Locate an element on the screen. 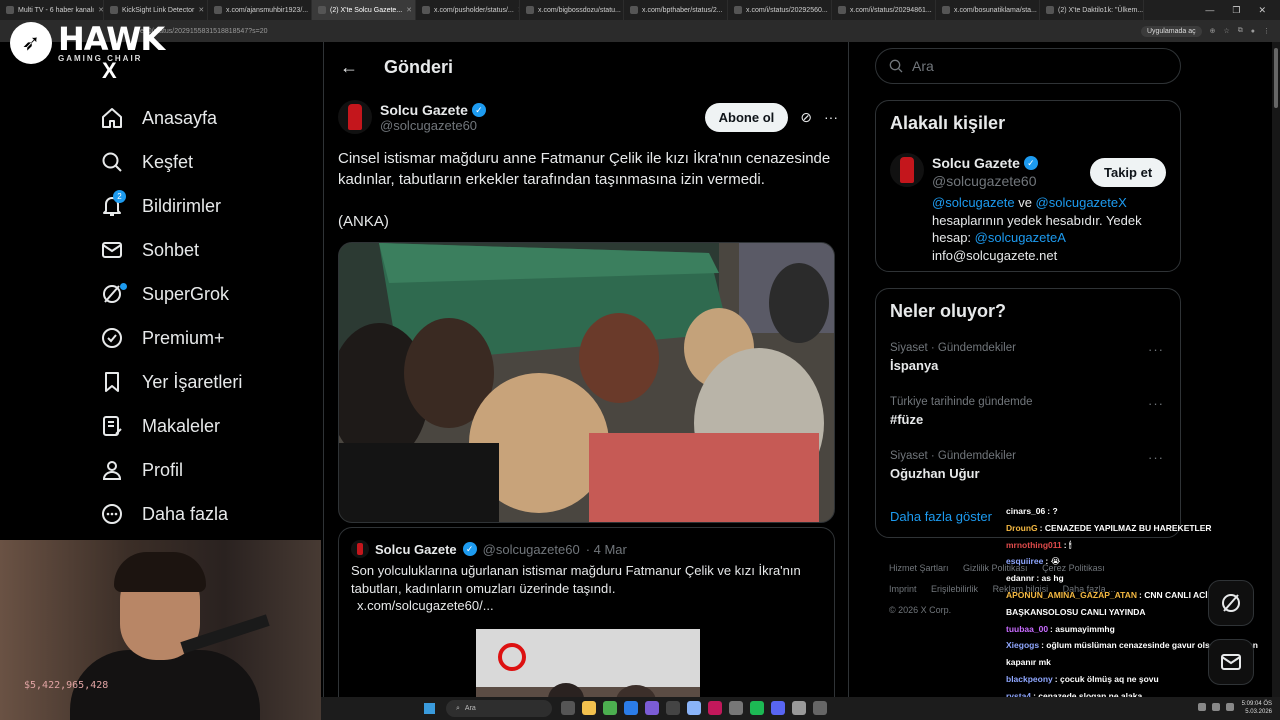  close-window-icon: ✕ is located at coordinates (1262, 10).